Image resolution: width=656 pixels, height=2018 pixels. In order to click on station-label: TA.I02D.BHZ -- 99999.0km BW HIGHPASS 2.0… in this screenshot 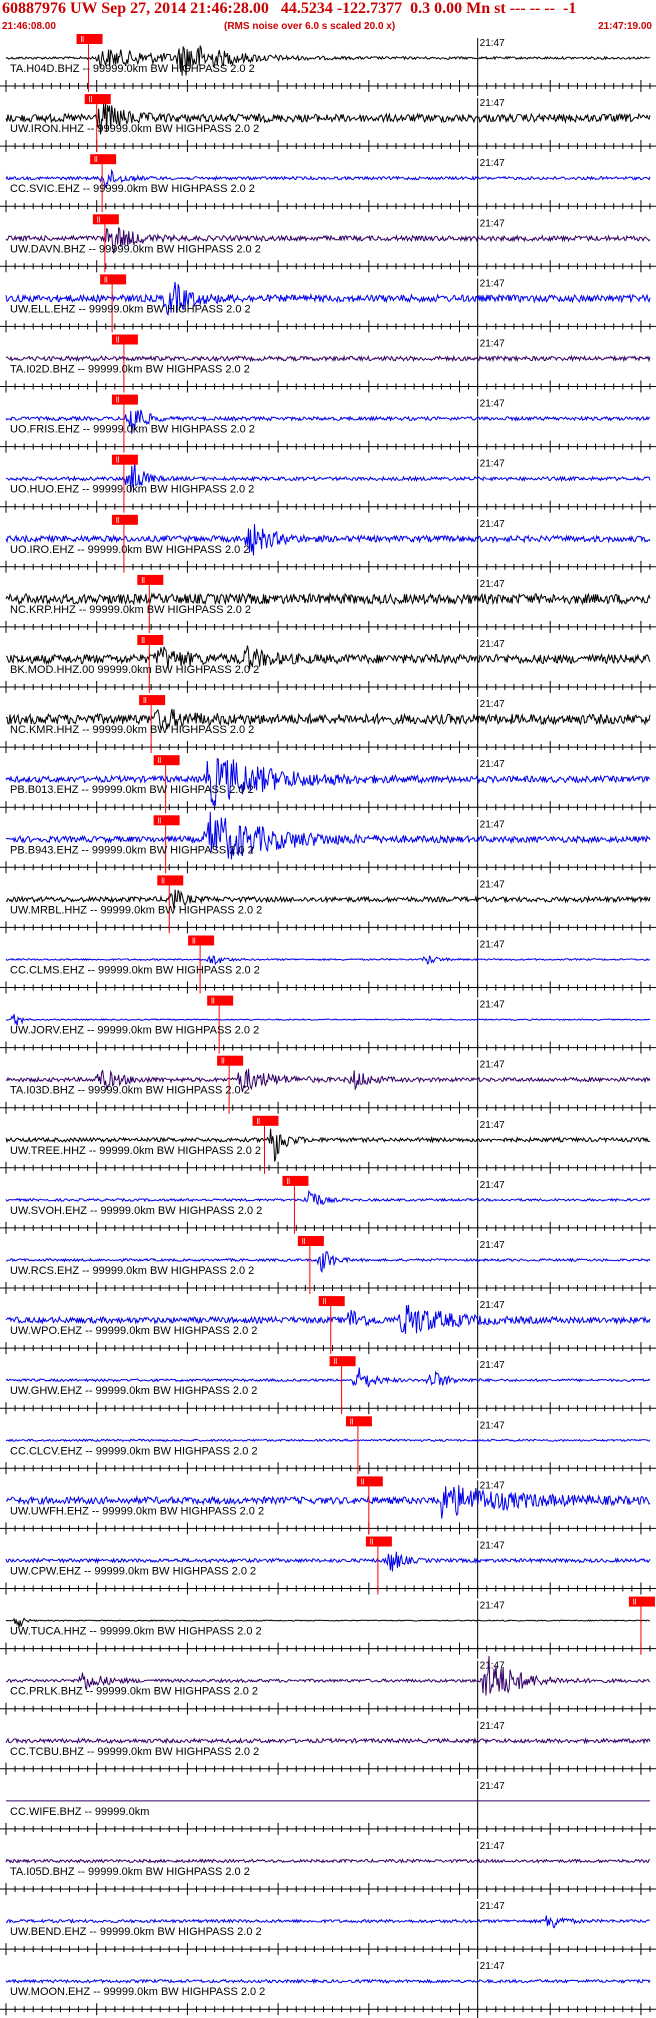, I will do `click(130, 370)`.